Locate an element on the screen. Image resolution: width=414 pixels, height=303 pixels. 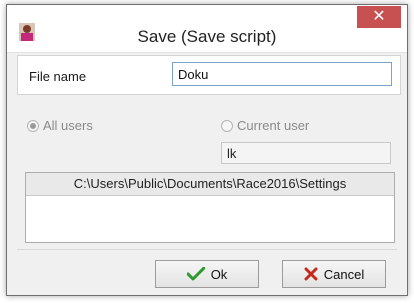
all-users-label: All users is located at coordinates (68, 125).